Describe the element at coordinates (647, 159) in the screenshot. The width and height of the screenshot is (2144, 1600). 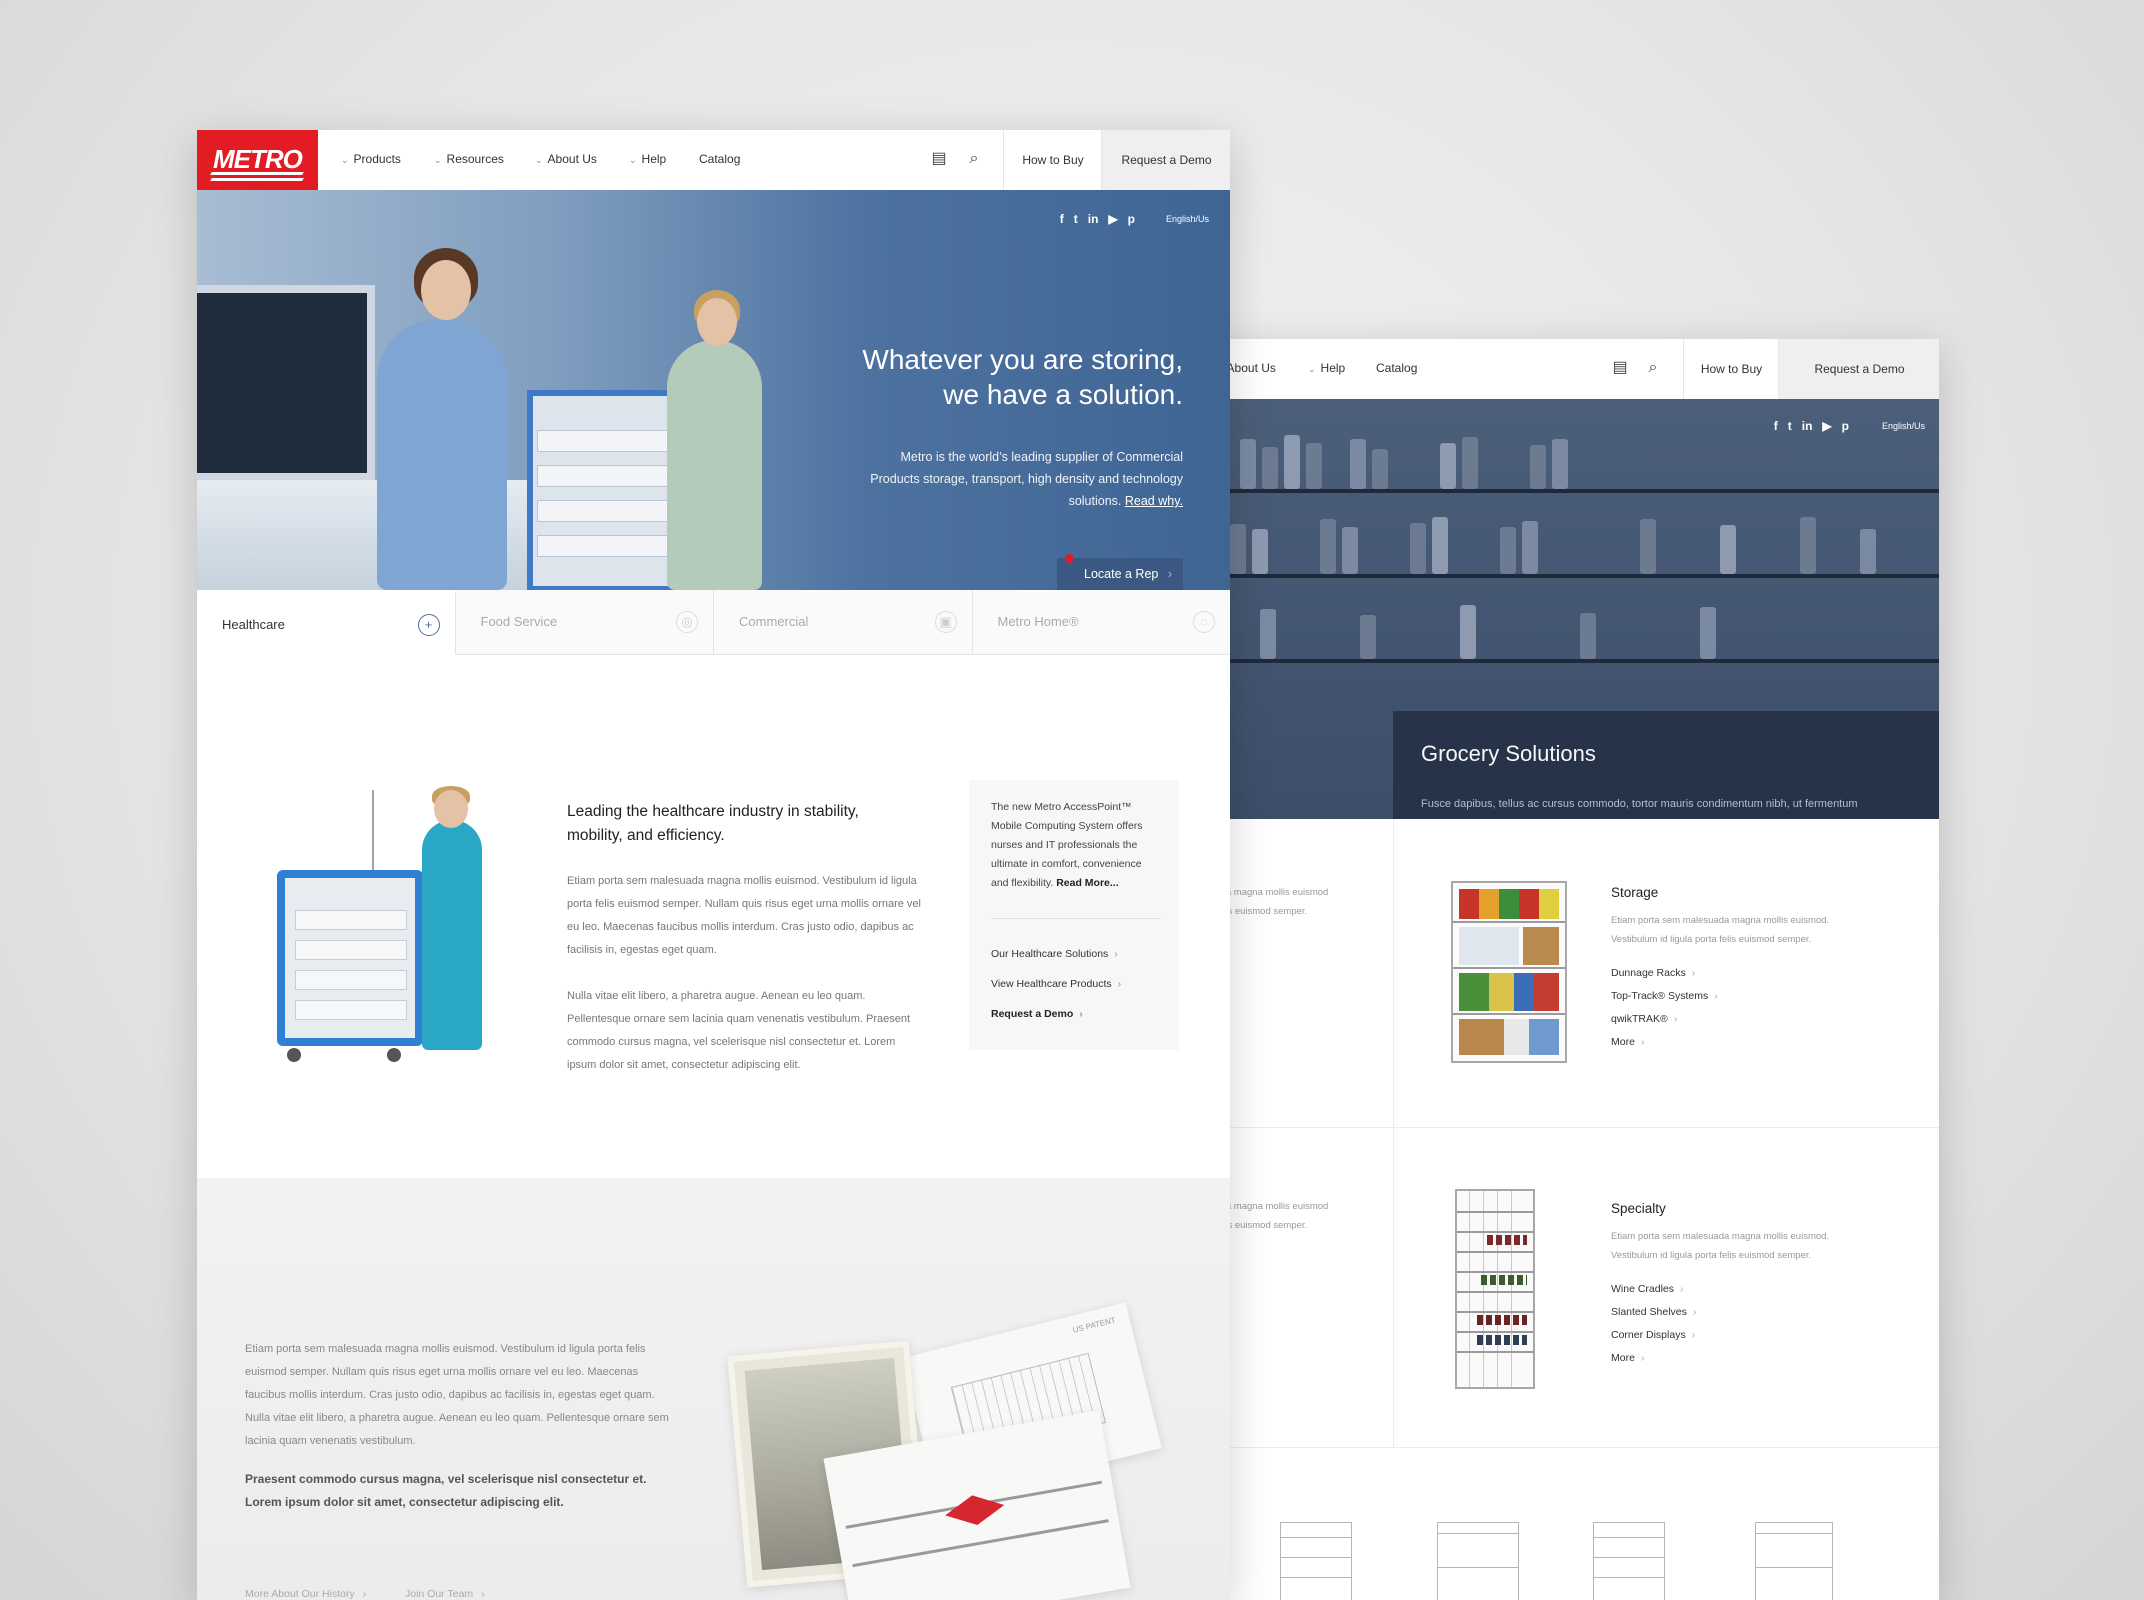
I see `nav-help: ⌄ Help` at that location.